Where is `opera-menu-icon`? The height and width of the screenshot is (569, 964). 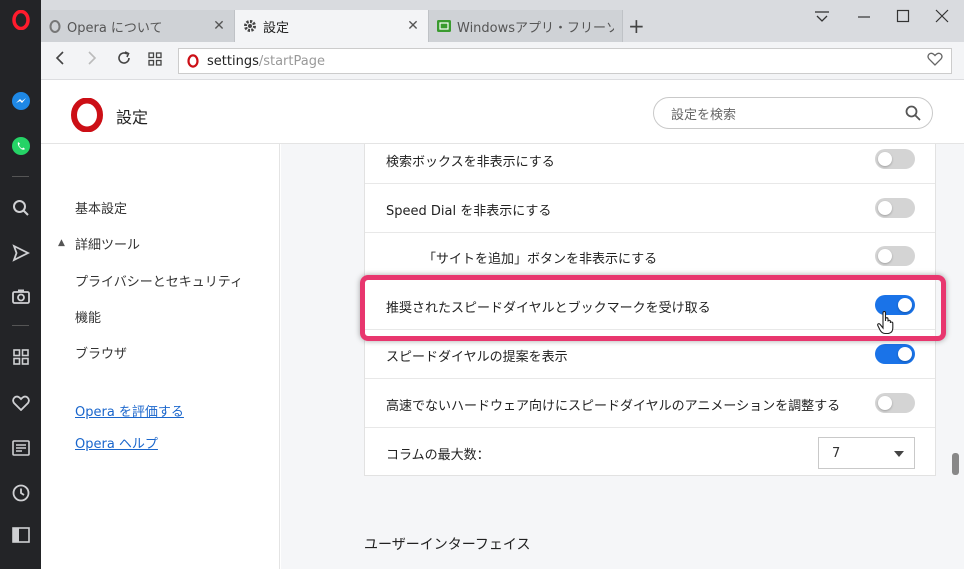 opera-menu-icon is located at coordinates (20, 20).